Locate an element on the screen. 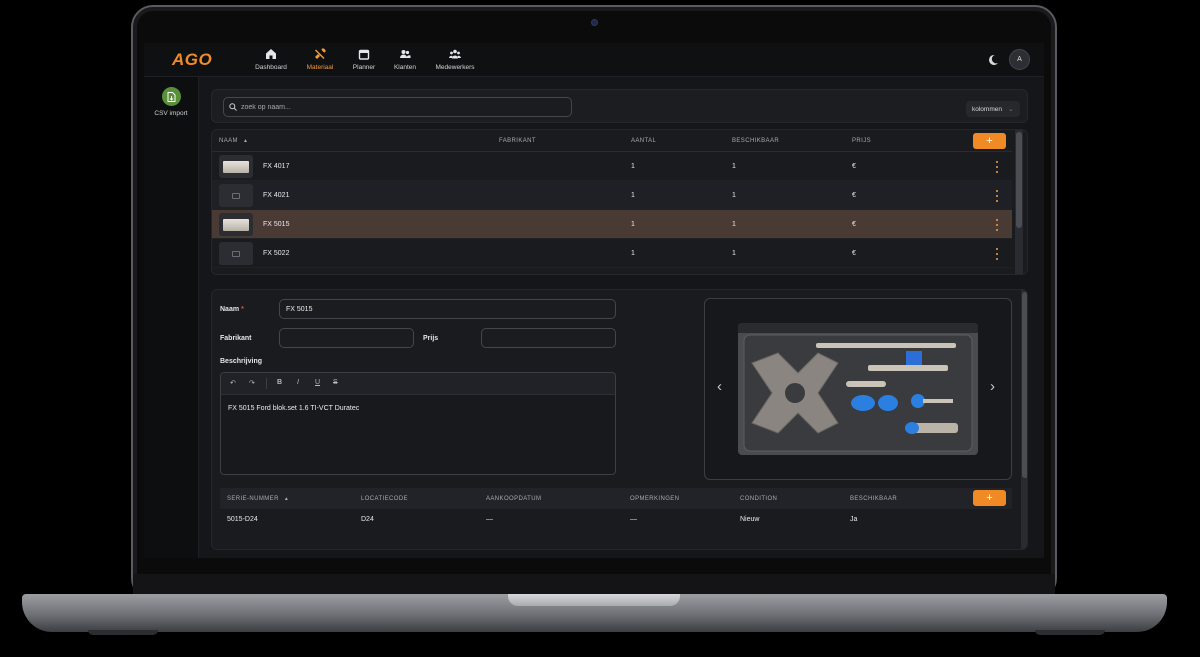  chevron-down-icon: ⌄ is located at coordinates (1010, 109).